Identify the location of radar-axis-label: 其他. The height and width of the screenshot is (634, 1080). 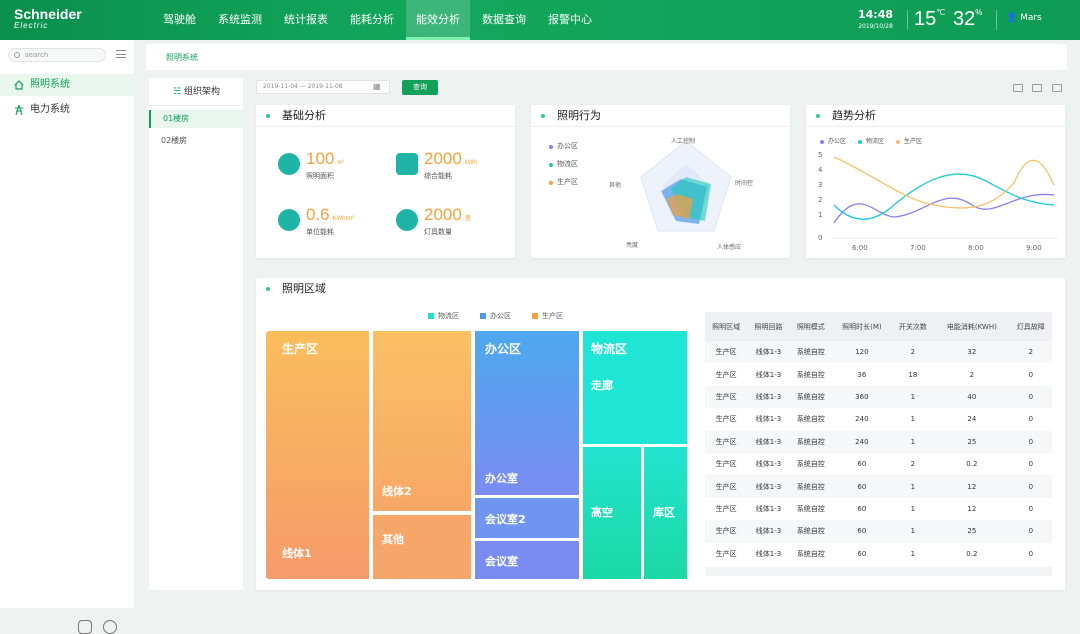
(615, 185).